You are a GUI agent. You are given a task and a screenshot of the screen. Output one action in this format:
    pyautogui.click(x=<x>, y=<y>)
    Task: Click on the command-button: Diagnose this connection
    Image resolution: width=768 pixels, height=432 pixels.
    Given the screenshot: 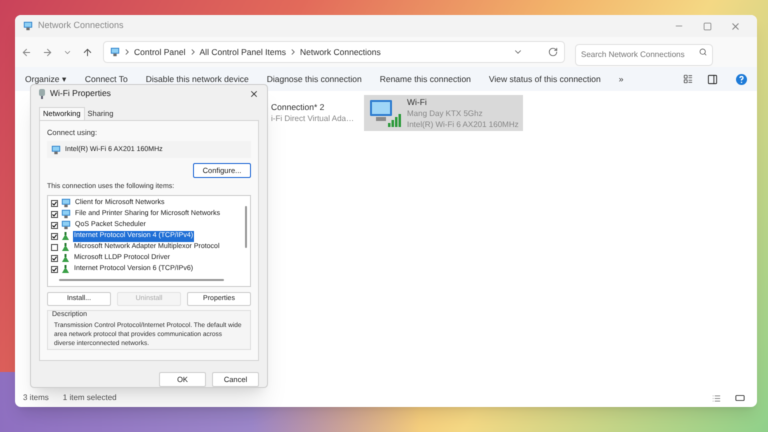 What is the action you would take?
    pyautogui.click(x=314, y=79)
    